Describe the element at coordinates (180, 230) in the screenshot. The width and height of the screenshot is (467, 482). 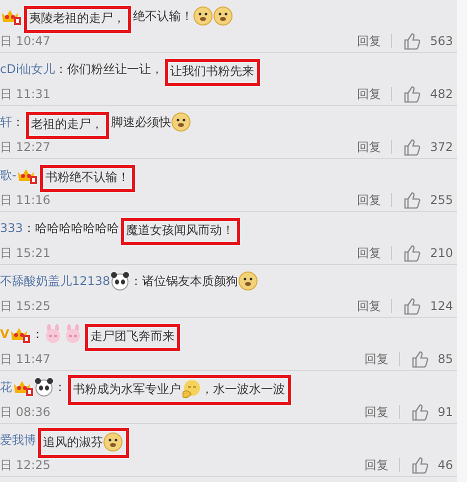
I see `comment-text: 魔道女孩闻风而动！` at that location.